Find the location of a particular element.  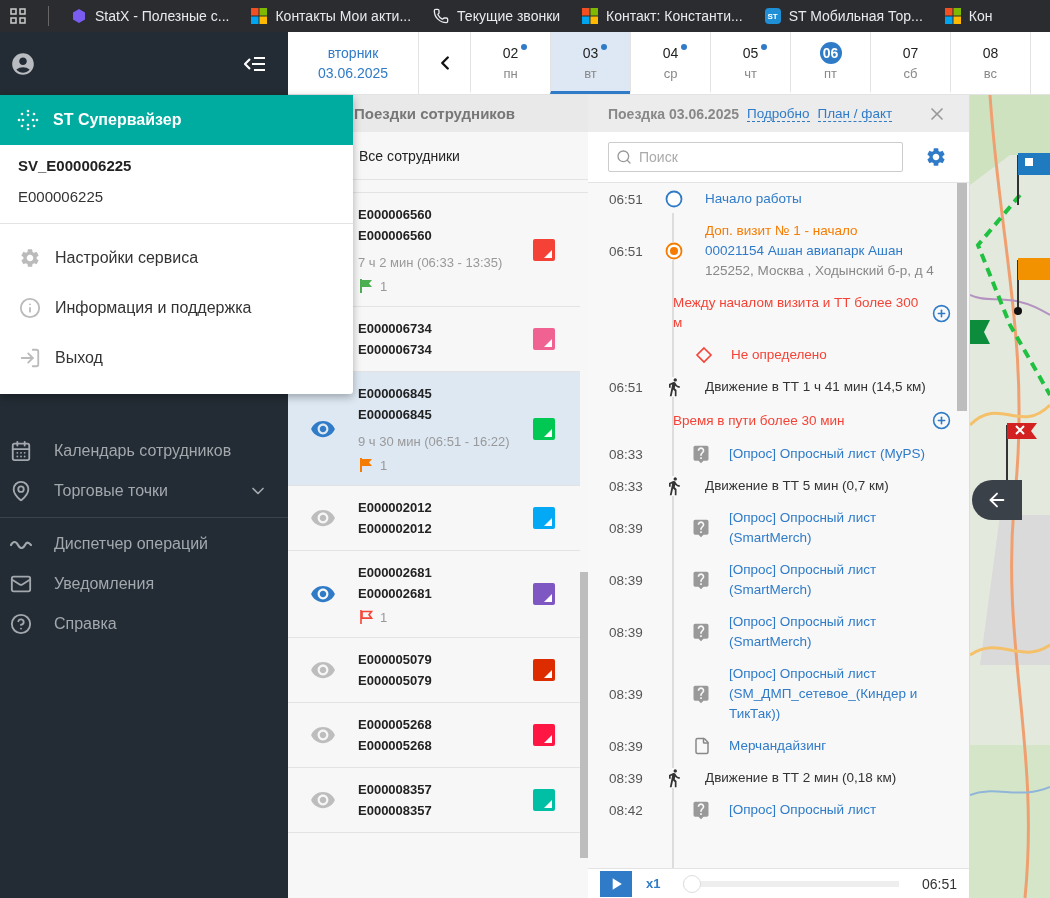

sidebar-item: Справка is located at coordinates (144, 624).